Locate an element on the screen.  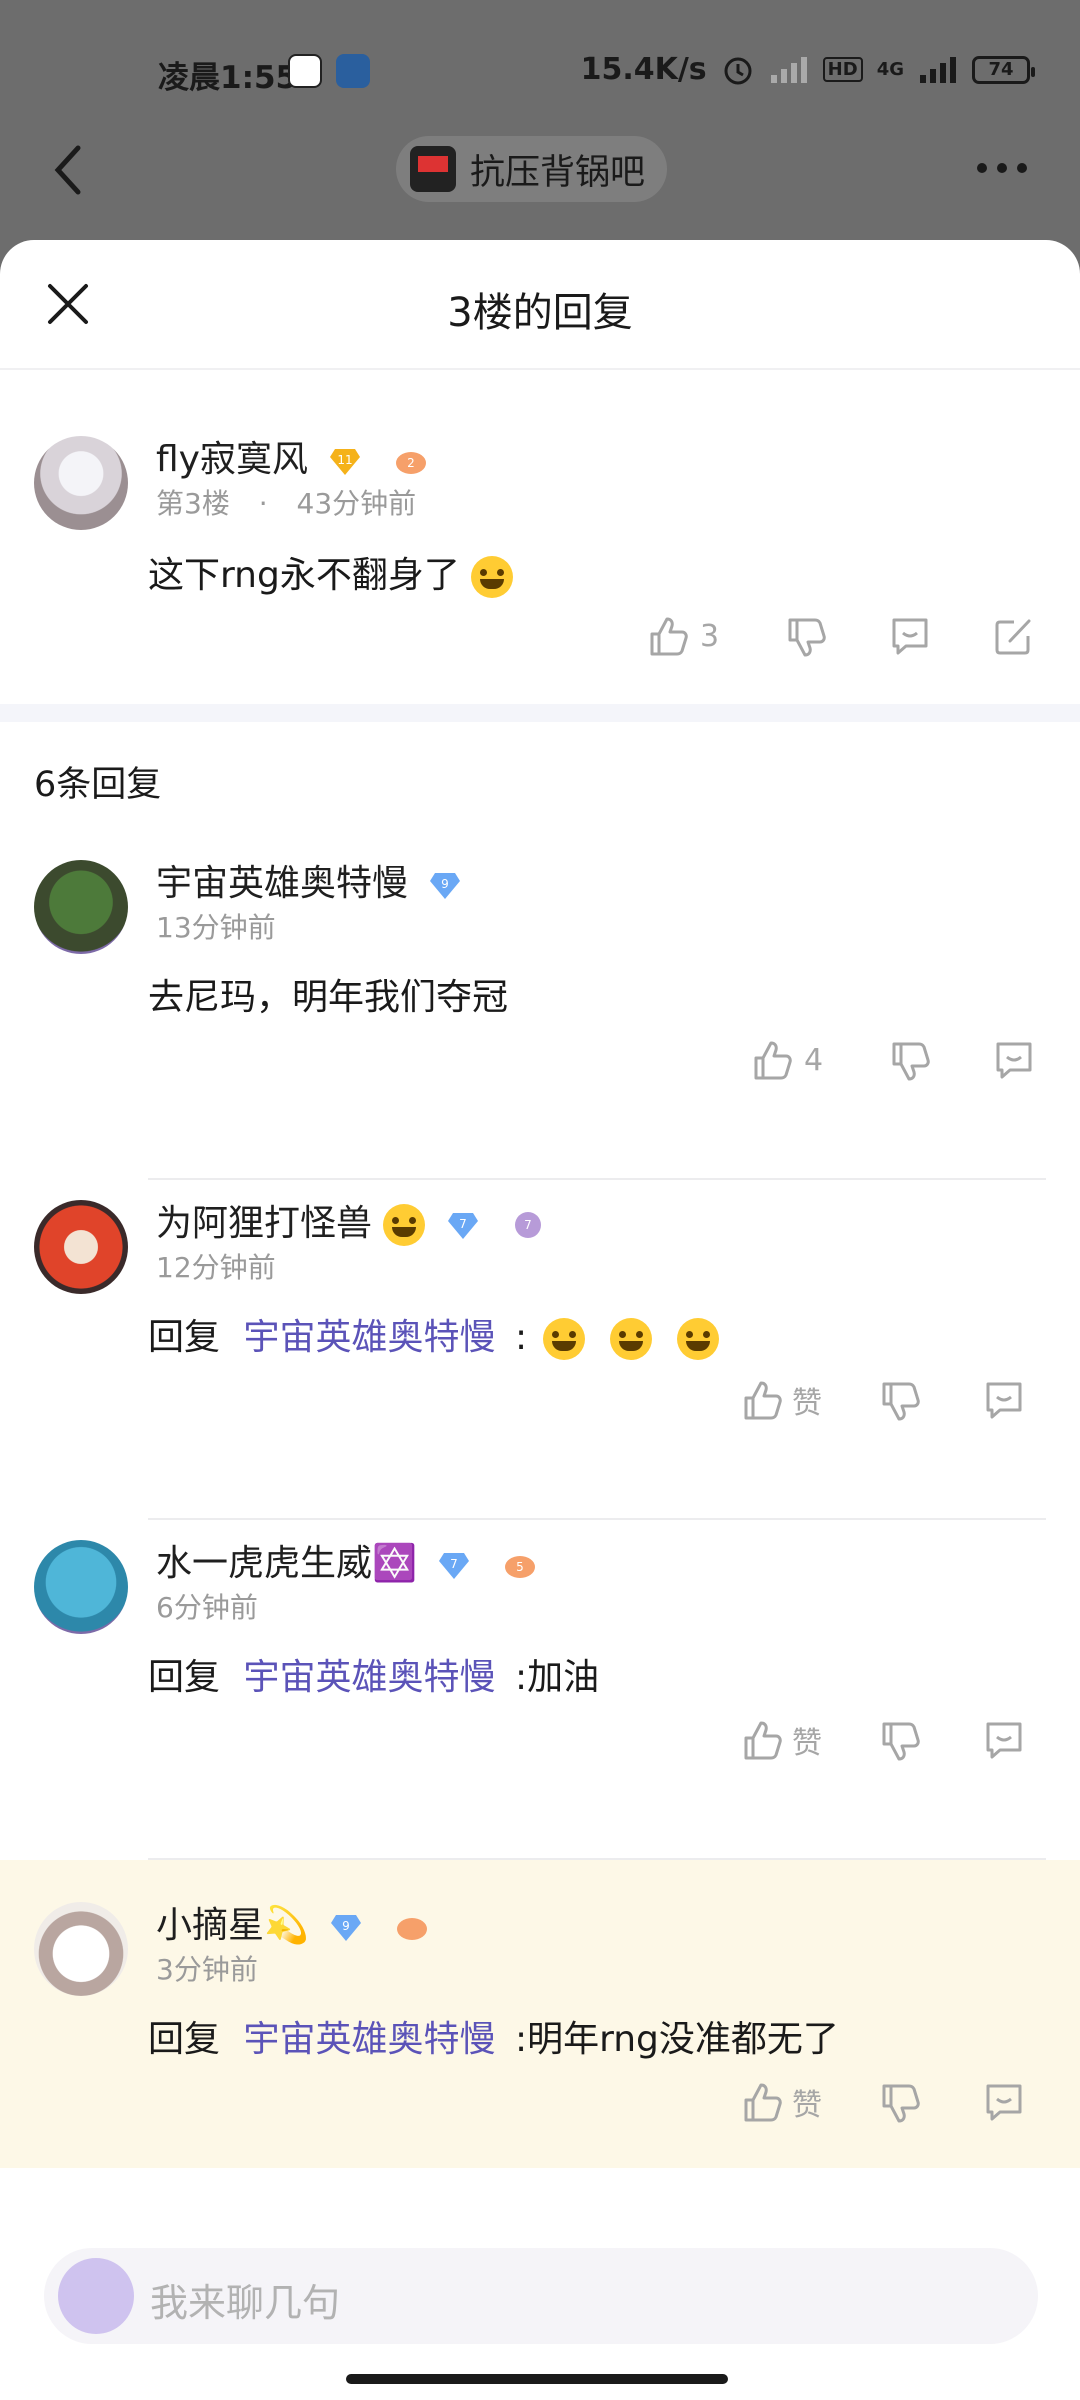
comment-input: 我来聊几句 is located at coordinates (541, 2296).